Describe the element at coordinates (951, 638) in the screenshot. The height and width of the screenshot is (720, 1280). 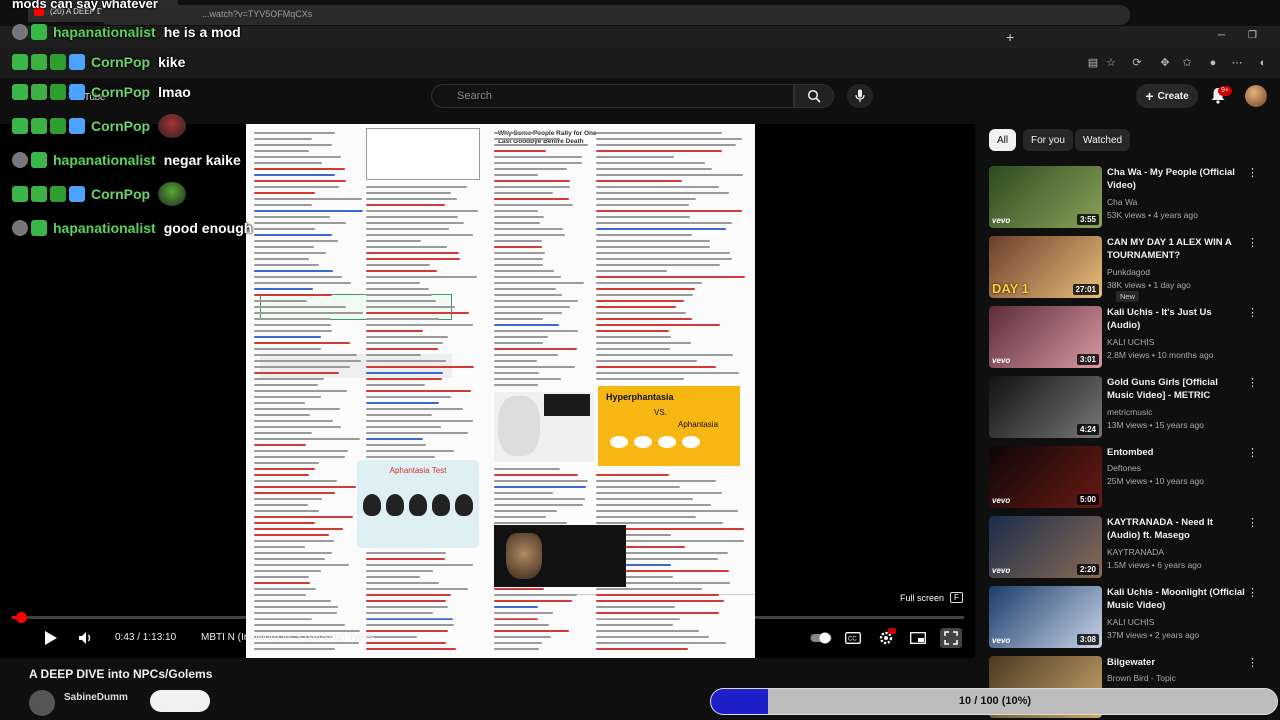
I see `fullscreen-button` at that location.